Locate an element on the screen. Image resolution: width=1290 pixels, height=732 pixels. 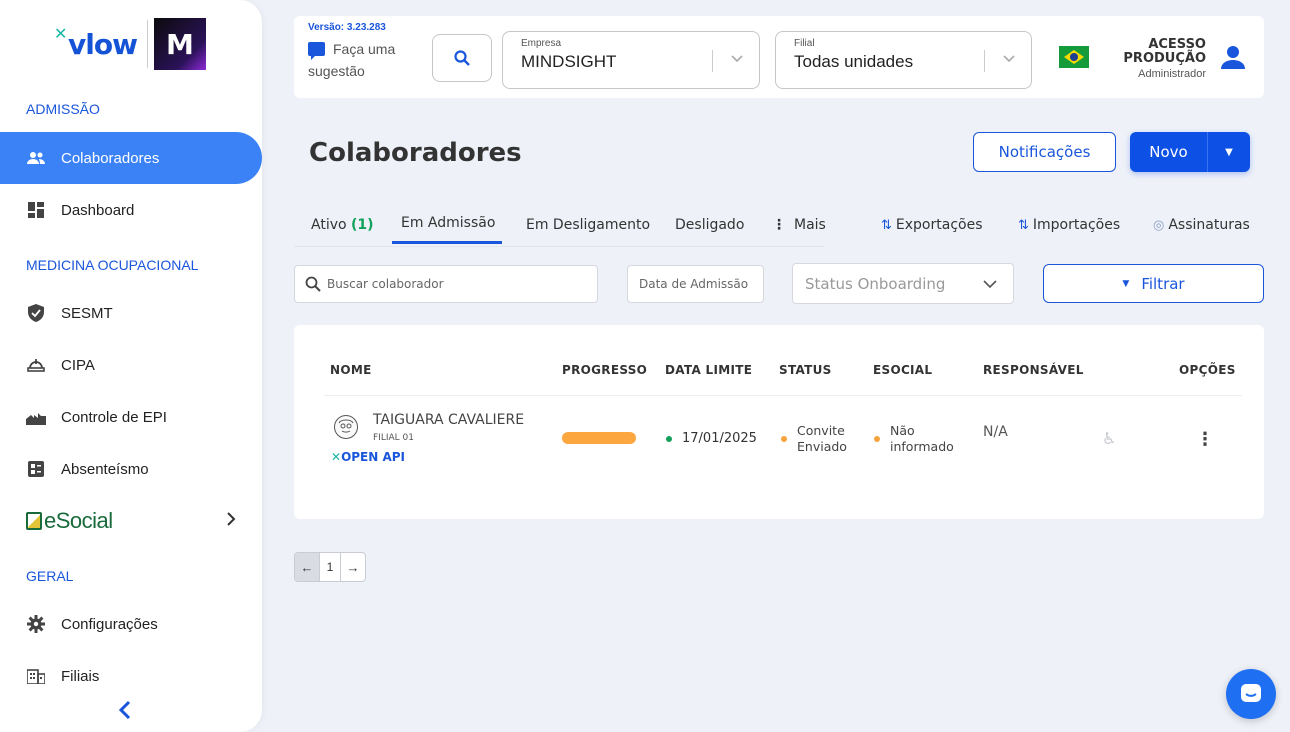
new-button: Novo ▼ is located at coordinates (1190, 152).